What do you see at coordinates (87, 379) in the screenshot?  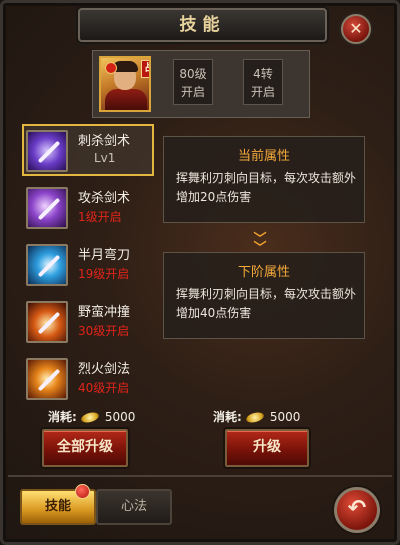 I see `skill-item-fire-sword: 烈火剑法 40级开启` at bounding box center [87, 379].